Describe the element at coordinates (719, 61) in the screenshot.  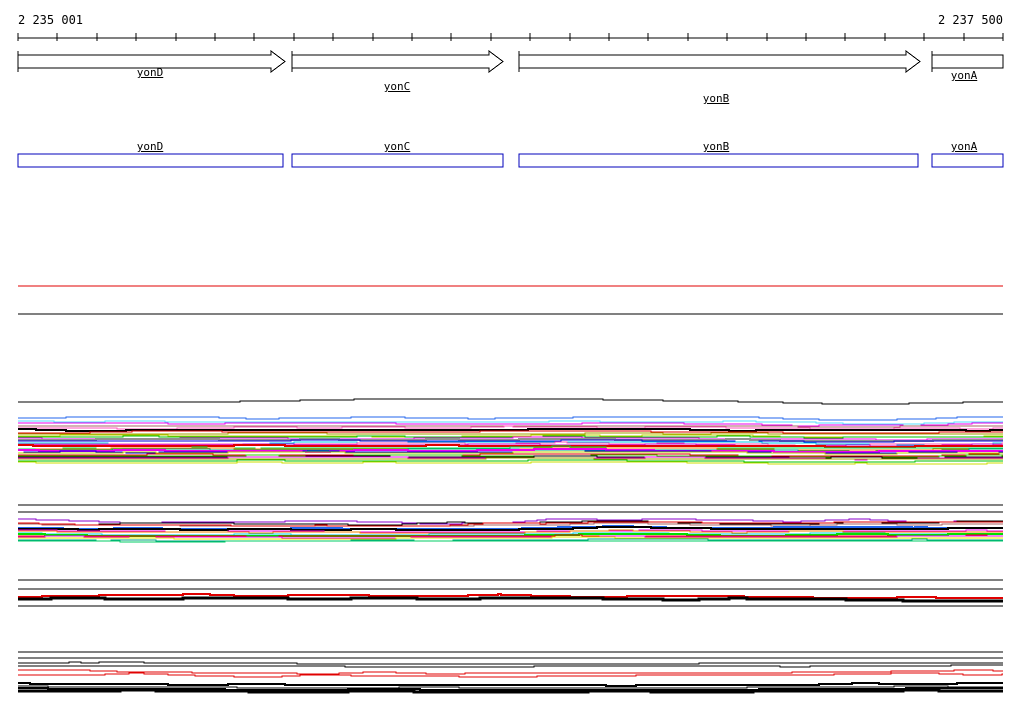
I see `gene-arrow-yonB` at that location.